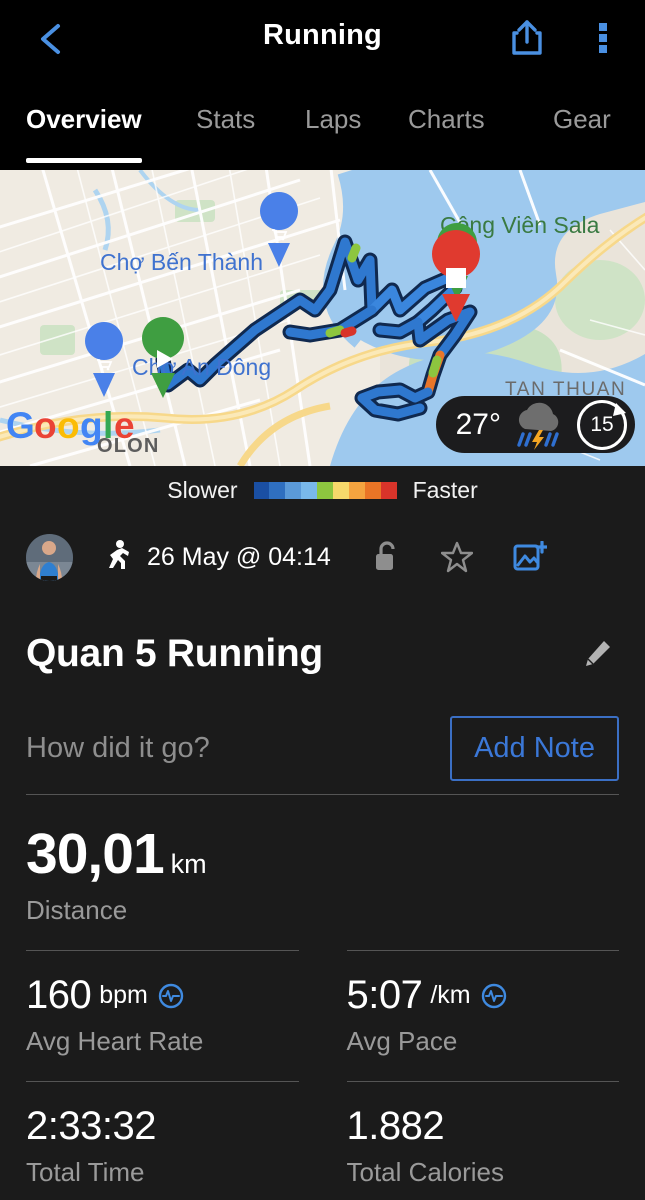 Image resolution: width=645 pixels, height=1200 pixels. I want to click on add-photo-icon, so click(530, 556).